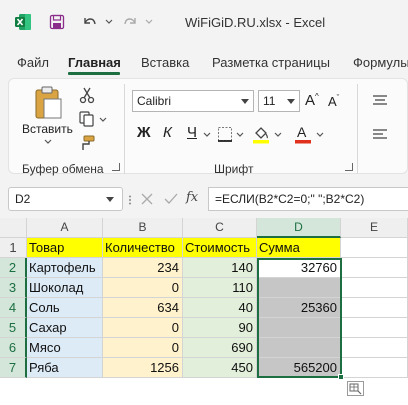 Image resolution: width=408 pixels, height=405 pixels. I want to click on italic-button: К, so click(167, 132).